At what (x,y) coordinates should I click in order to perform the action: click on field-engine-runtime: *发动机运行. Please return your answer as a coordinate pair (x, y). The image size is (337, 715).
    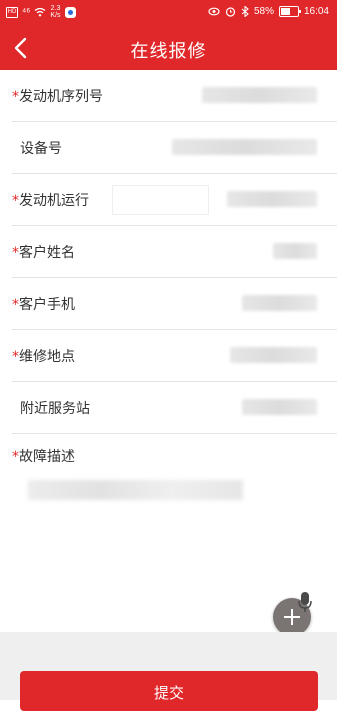
    Looking at the image, I should click on (174, 200).